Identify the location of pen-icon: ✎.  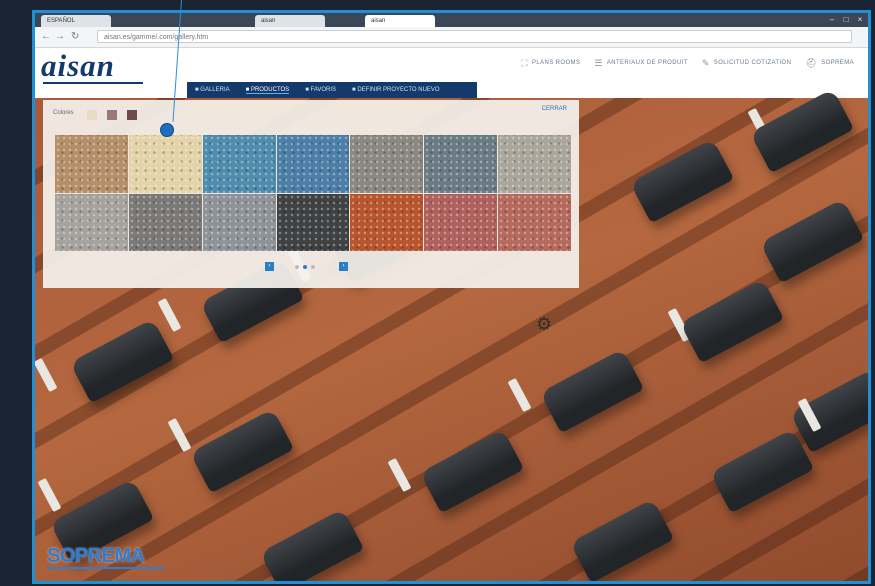
(705, 62).